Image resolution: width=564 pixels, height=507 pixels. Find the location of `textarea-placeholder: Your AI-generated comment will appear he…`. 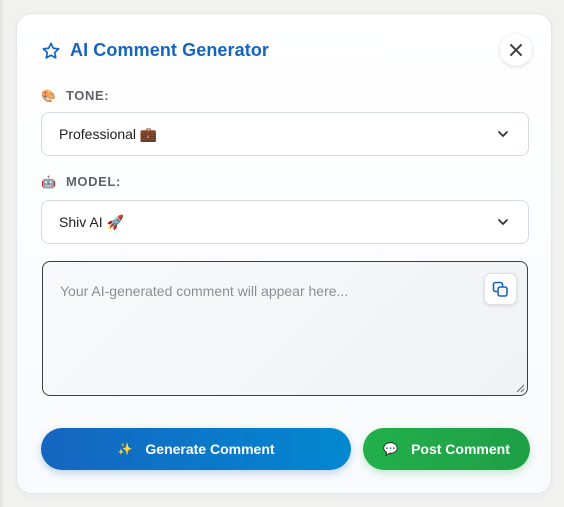

textarea-placeholder: Your AI-generated comment will appear he… is located at coordinates (204, 291).